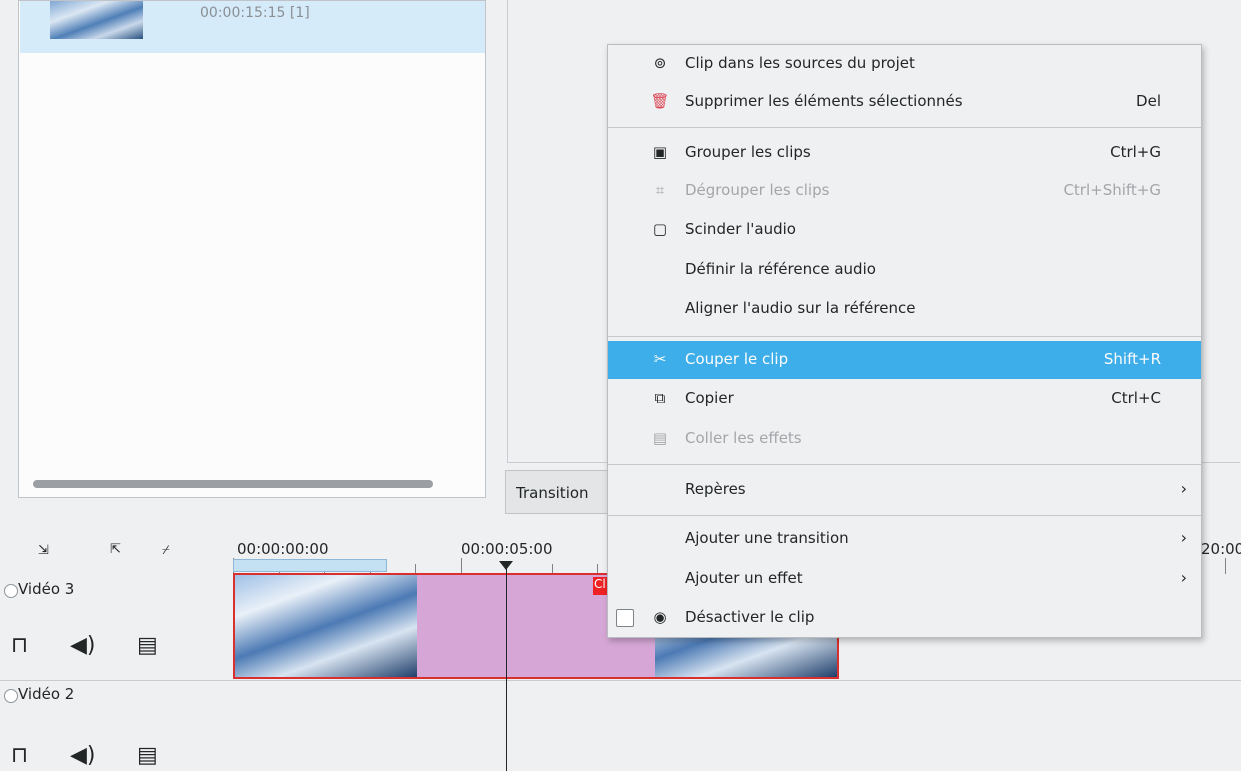 The width and height of the screenshot is (1241, 771). What do you see at coordinates (506, 668) in the screenshot?
I see `playhead-line` at bounding box center [506, 668].